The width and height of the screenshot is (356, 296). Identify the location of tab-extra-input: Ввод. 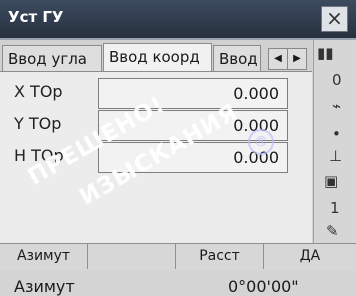
(237, 58).